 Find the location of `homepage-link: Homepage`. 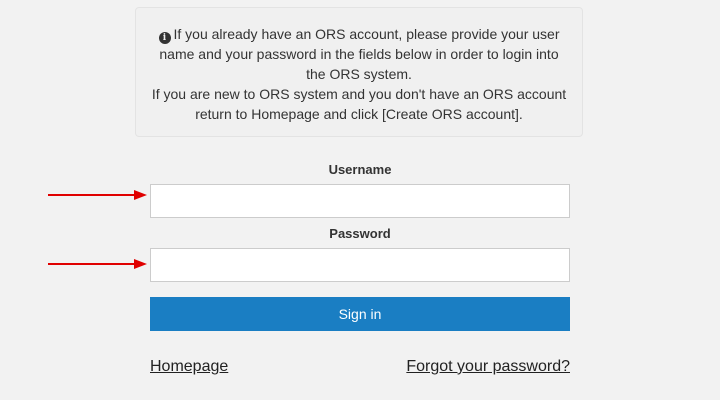

homepage-link: Homepage is located at coordinates (189, 367).